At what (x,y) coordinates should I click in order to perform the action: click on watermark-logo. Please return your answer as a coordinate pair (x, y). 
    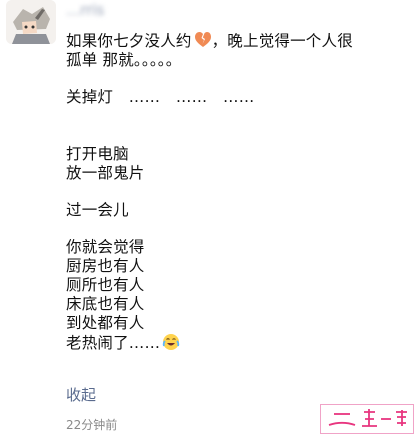
    Looking at the image, I should click on (367, 419).